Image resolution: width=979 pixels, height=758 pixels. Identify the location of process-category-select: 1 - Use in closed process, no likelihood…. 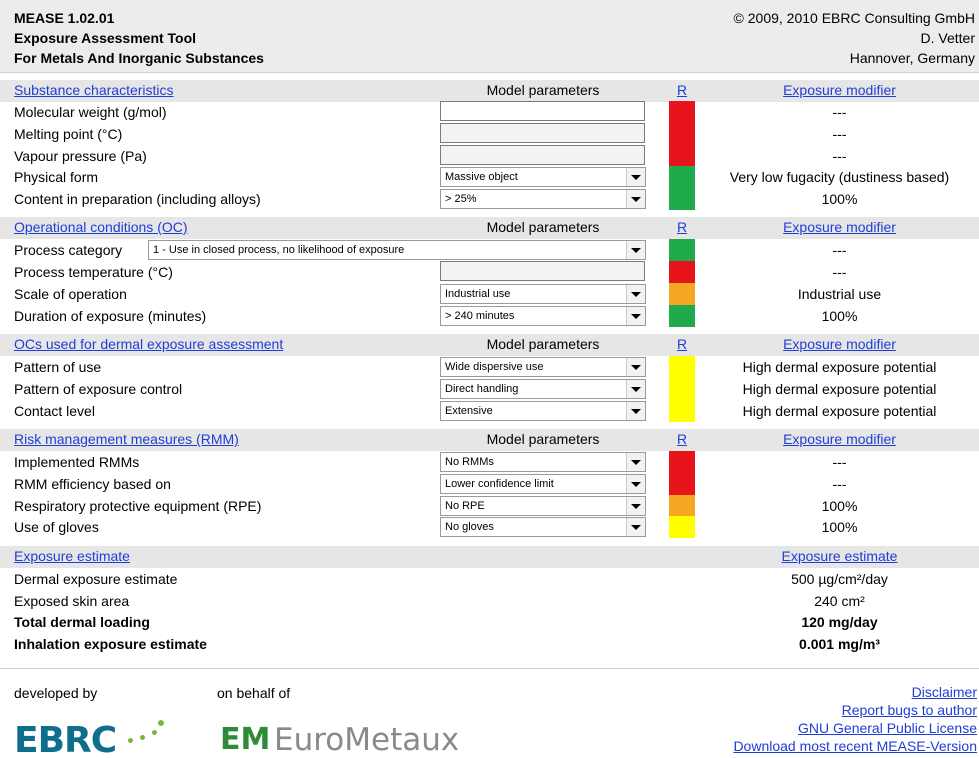
(397, 250).